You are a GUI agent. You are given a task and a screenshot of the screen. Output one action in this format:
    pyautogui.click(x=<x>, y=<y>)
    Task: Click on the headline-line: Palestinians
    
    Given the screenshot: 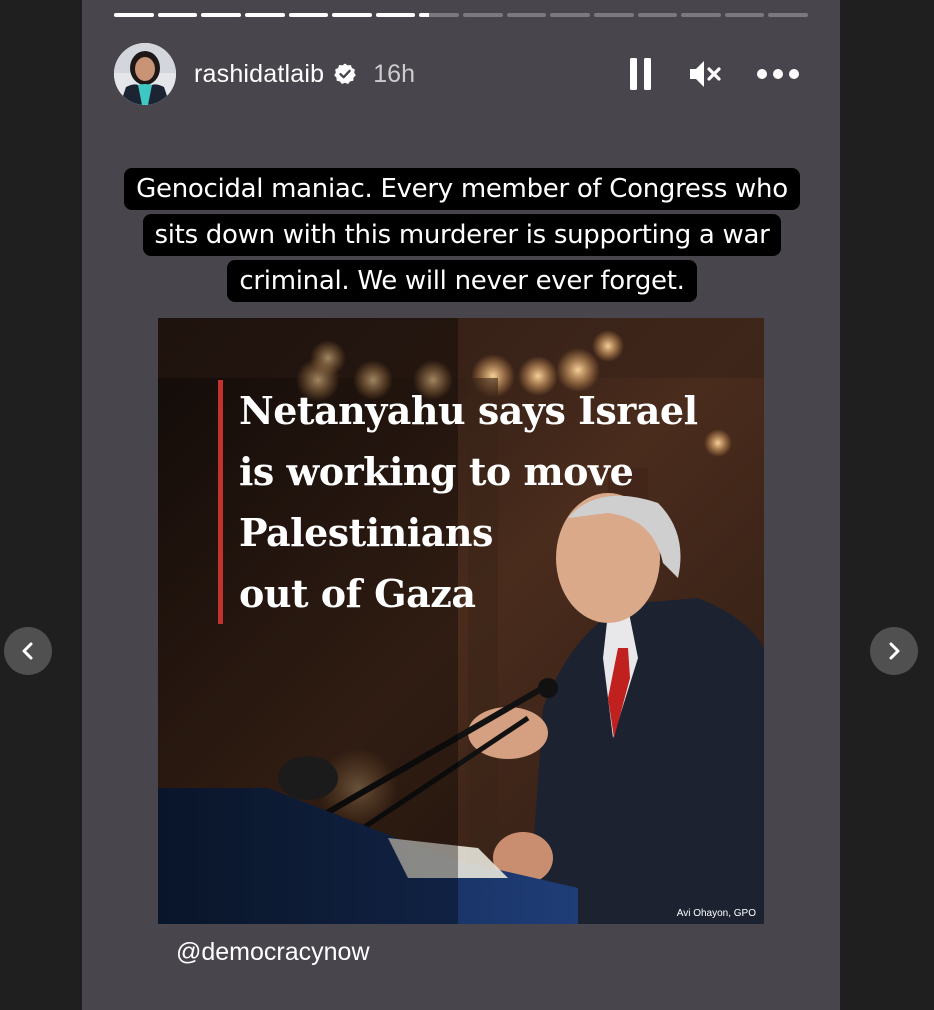 What is the action you would take?
    pyautogui.click(x=366, y=532)
    